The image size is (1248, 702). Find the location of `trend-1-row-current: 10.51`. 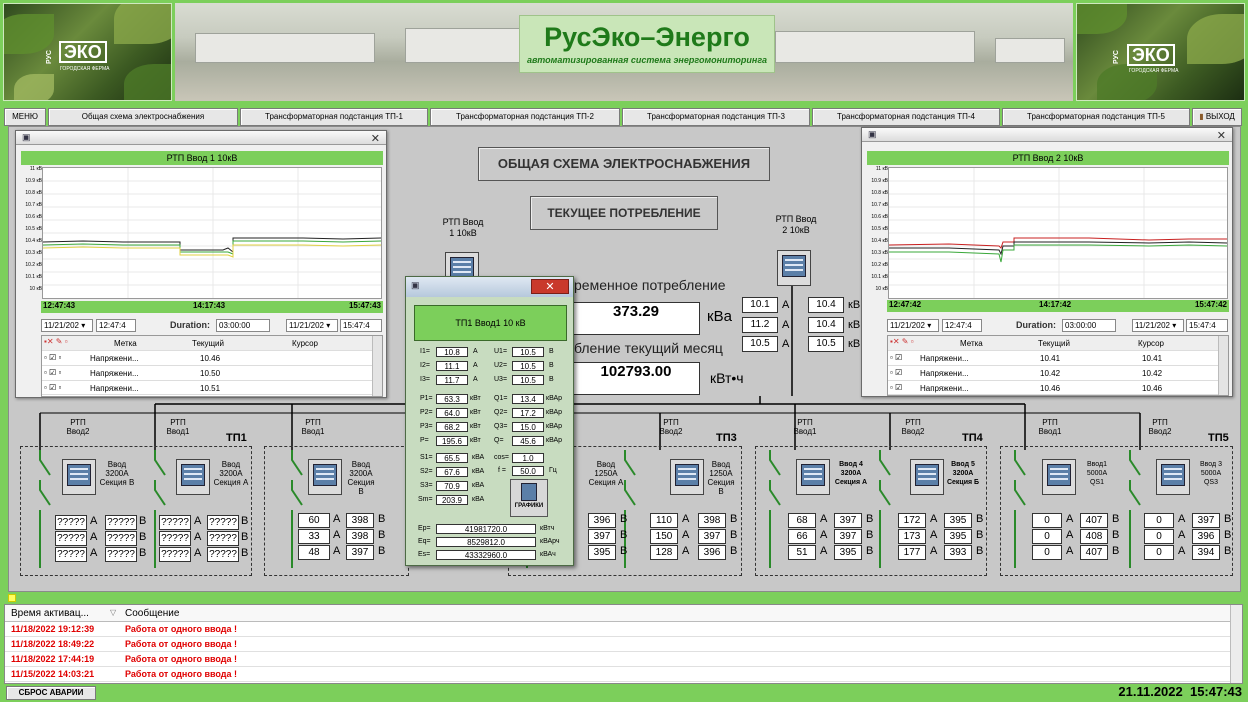

trend-1-row-current: 10.51 is located at coordinates (210, 388).